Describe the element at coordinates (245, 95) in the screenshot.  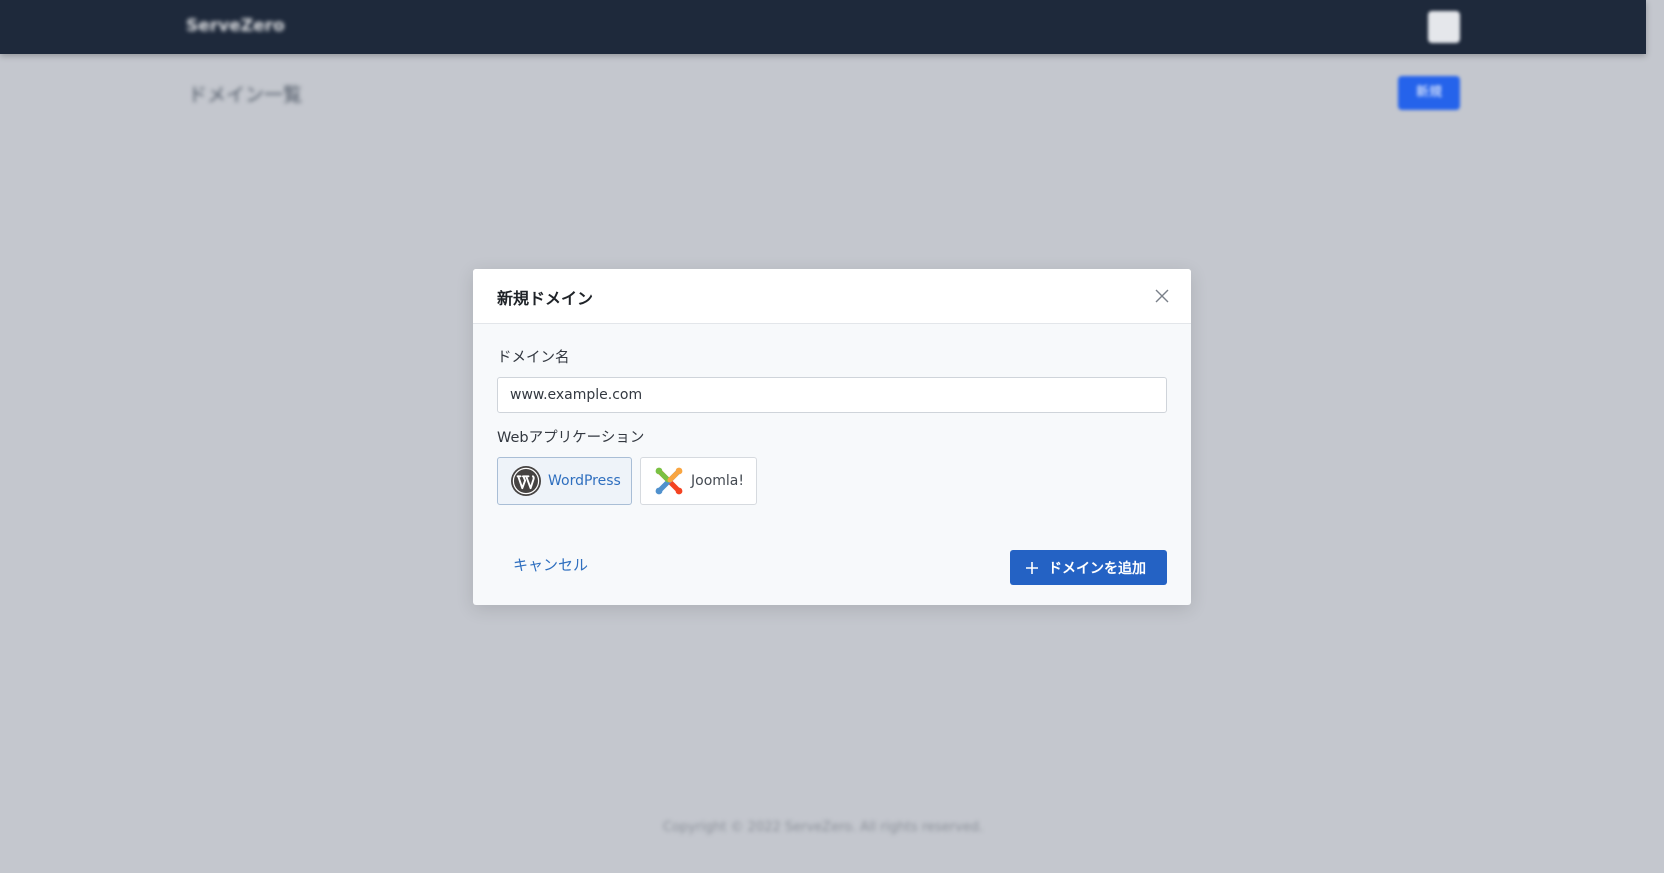
I see `page-title: ドメイン一覧` at that location.